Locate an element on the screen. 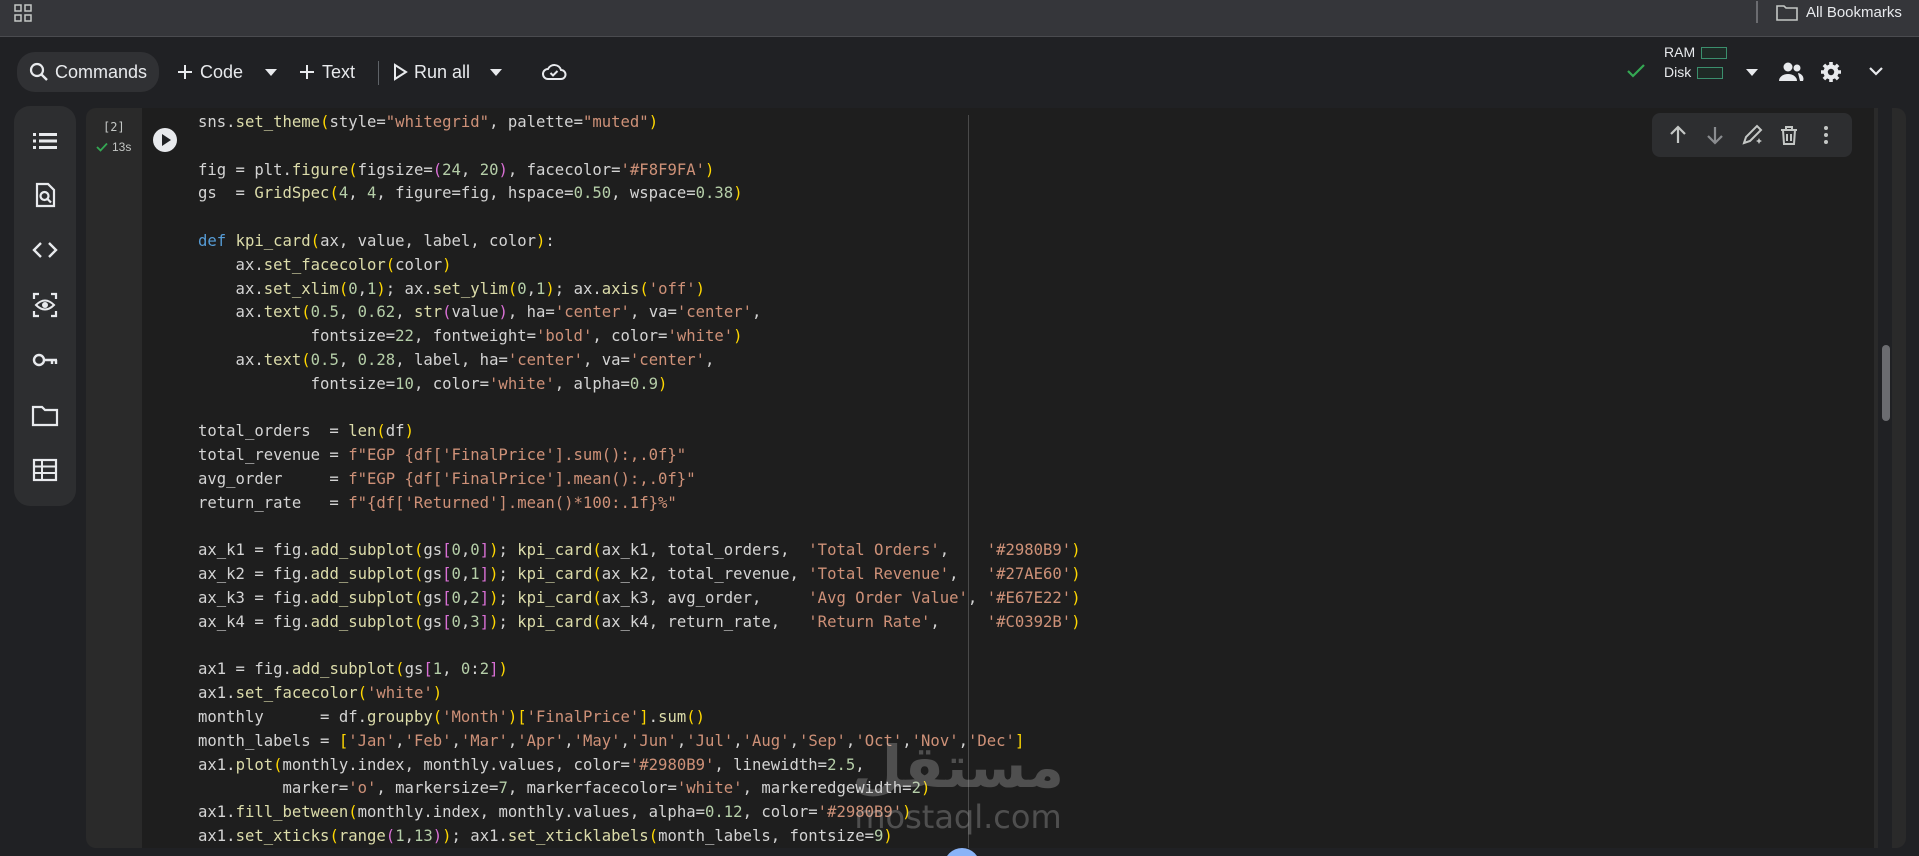  text-label: Text is located at coordinates (339, 71).